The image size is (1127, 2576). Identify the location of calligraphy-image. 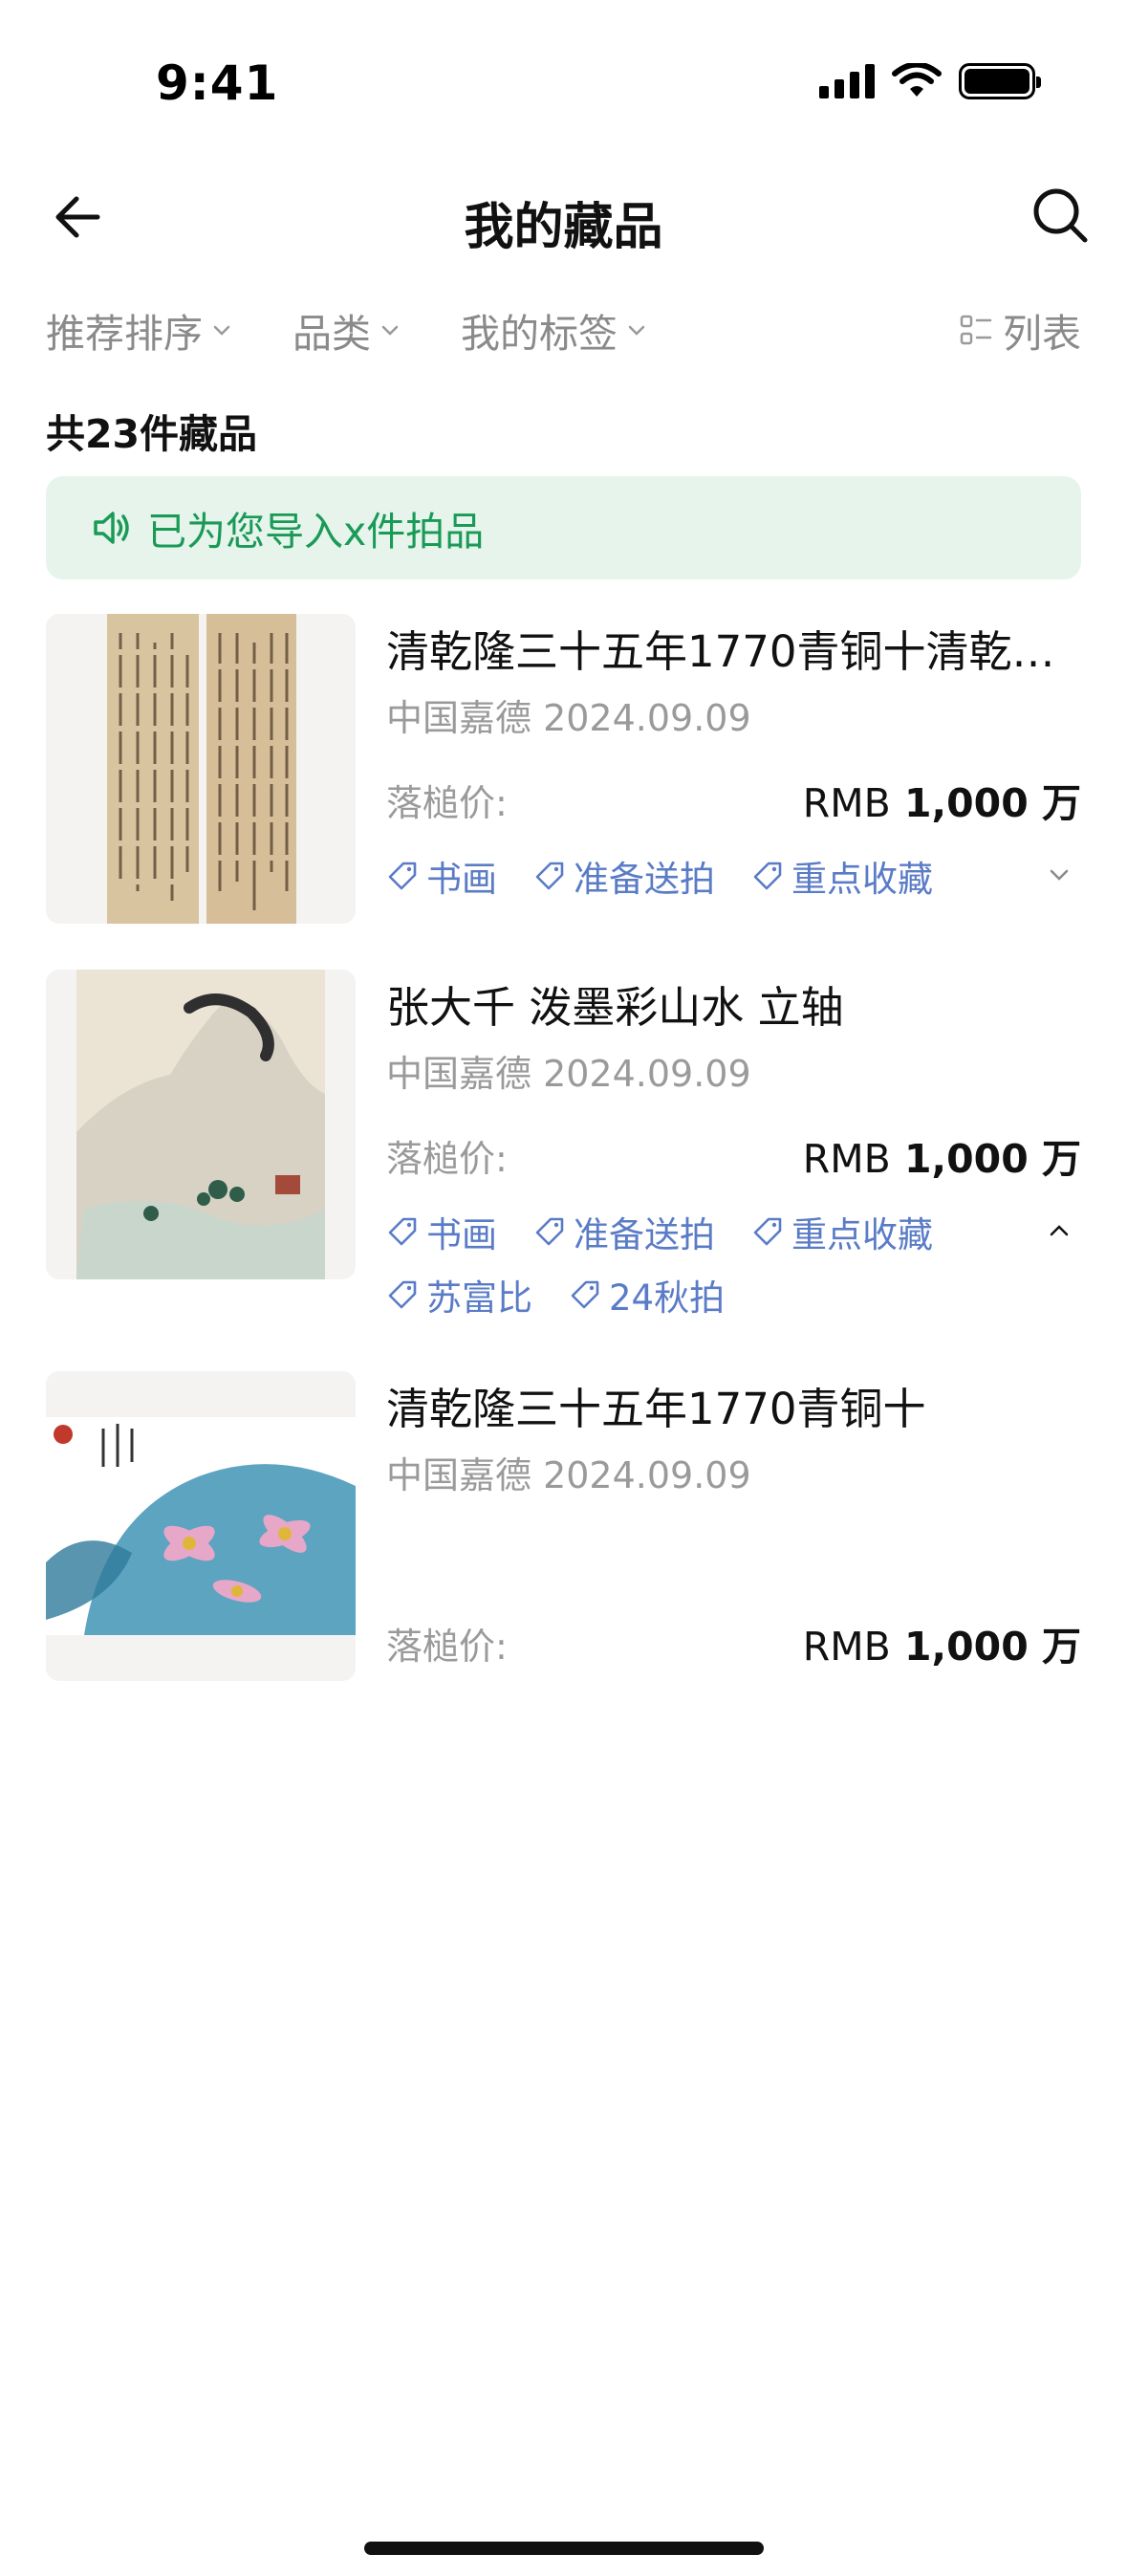
(201, 769).